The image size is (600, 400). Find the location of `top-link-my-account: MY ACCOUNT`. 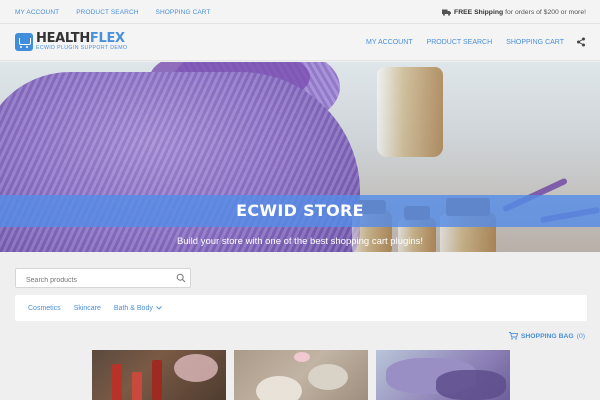

top-link-my-account: MY ACCOUNT is located at coordinates (37, 12).